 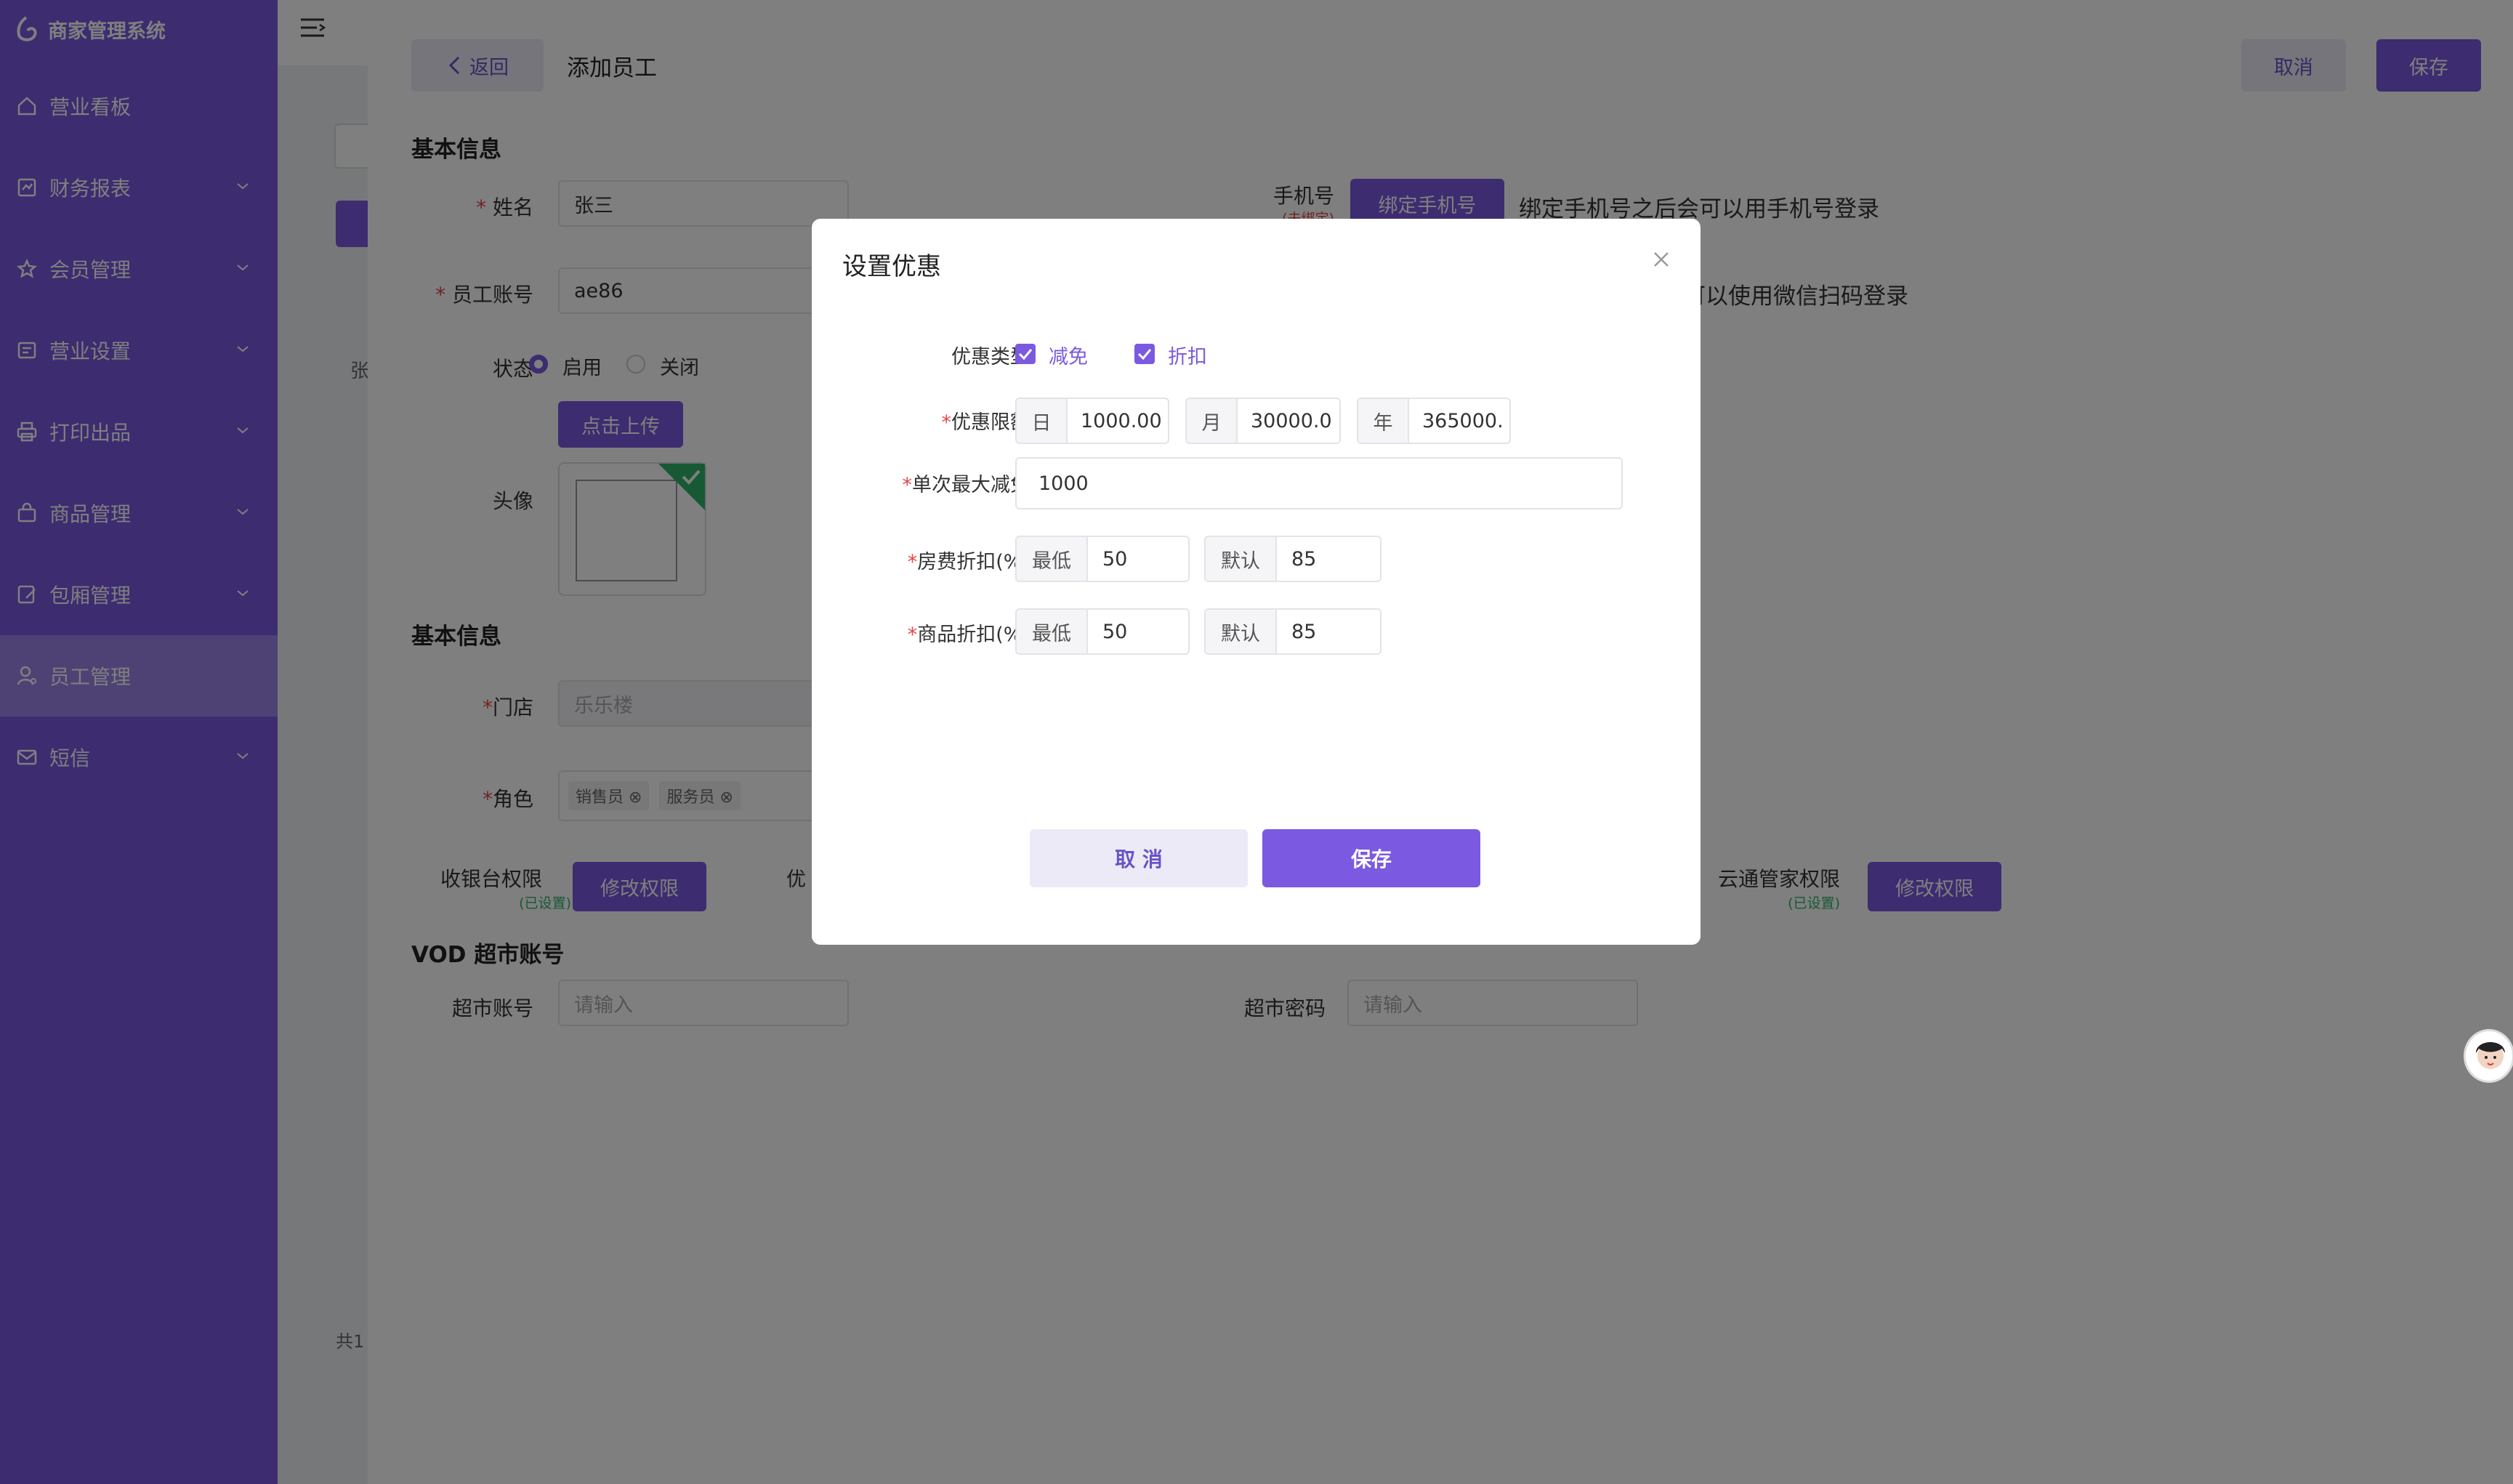 I want to click on year-limit-input: 年 365000., so click(x=1434, y=421).